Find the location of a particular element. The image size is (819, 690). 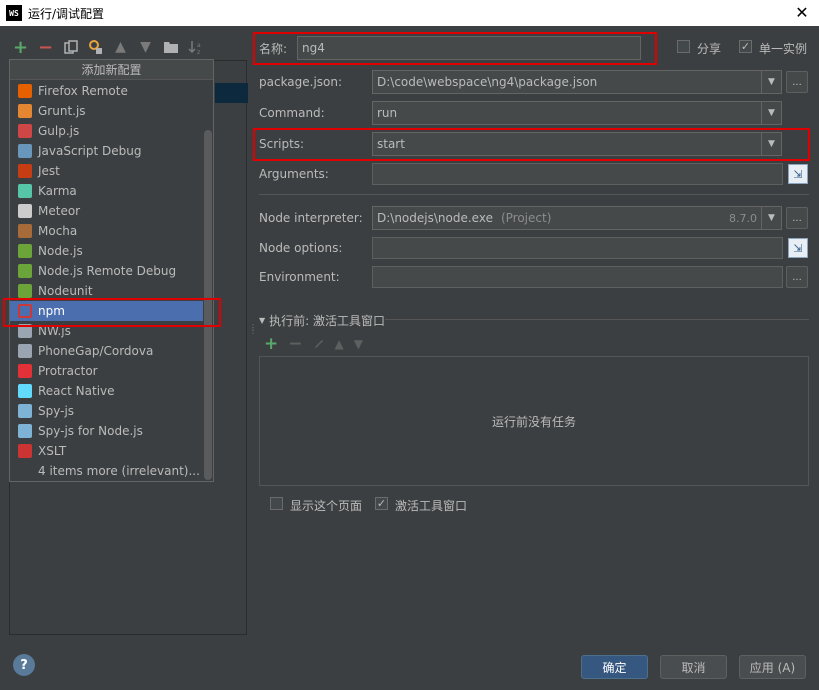

title-bar: WS 运行/调试配置 ✕ is located at coordinates (409, 13).